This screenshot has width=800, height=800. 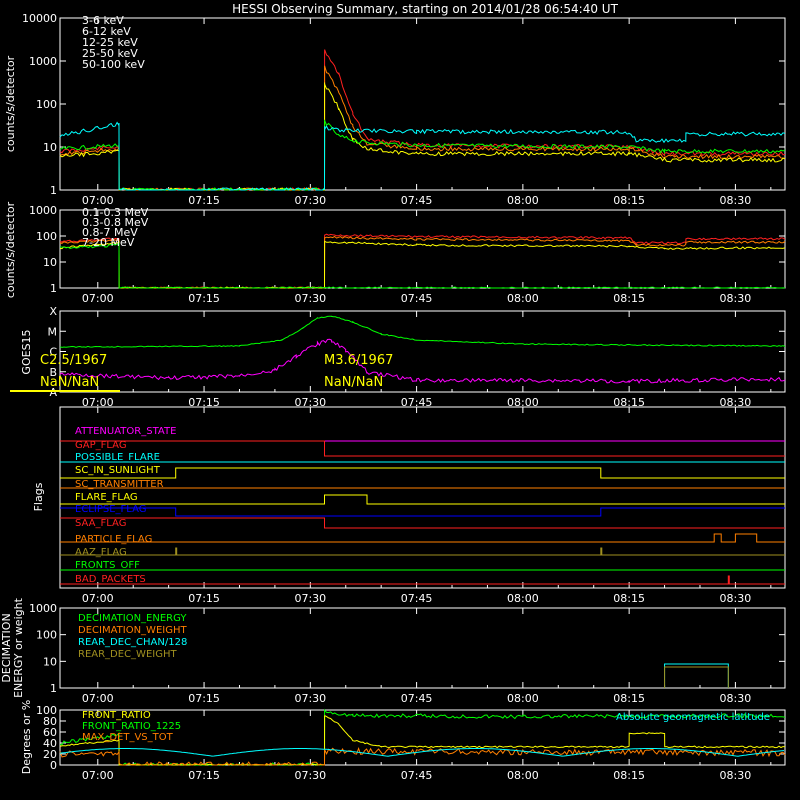 What do you see at coordinates (204, 200) in the screenshot?
I see `panel1-xtick-label: 07:15` at bounding box center [204, 200].